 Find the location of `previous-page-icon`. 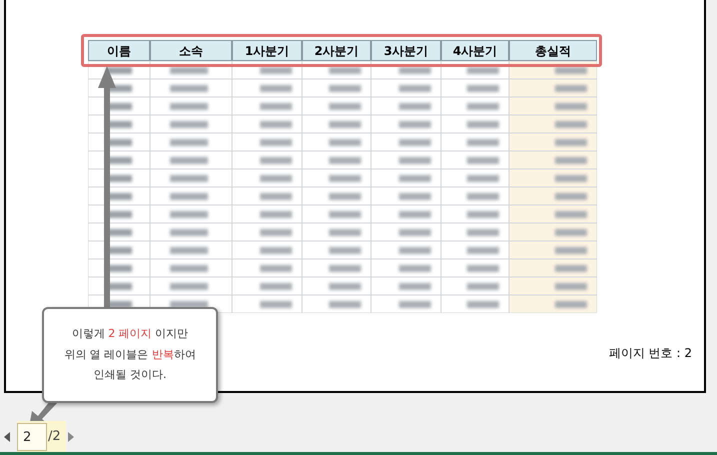

previous-page-icon is located at coordinates (7, 437).